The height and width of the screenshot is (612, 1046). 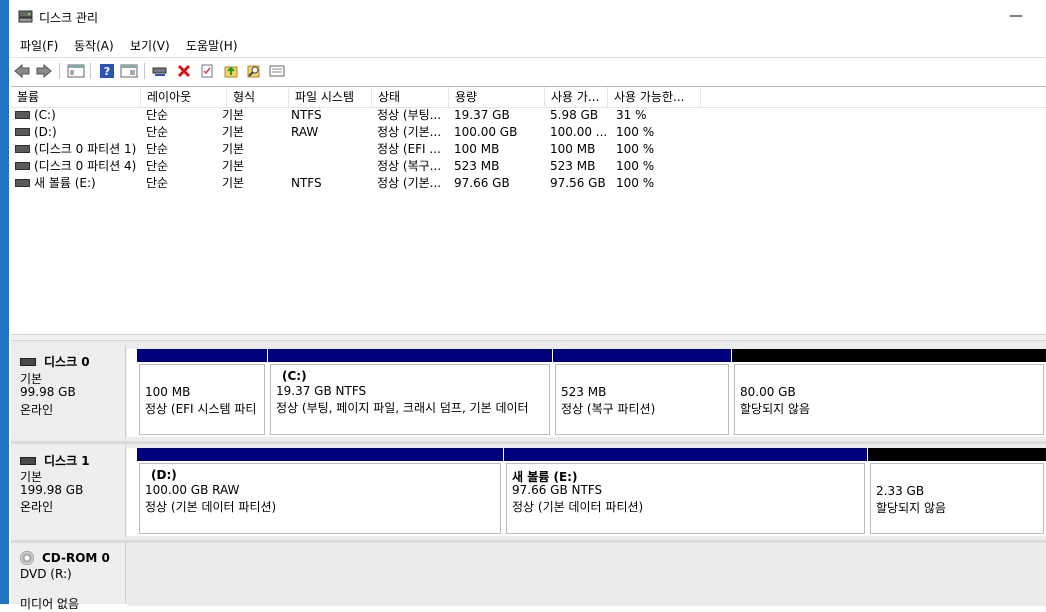 I want to click on help-icon: ?, so click(x=107, y=71).